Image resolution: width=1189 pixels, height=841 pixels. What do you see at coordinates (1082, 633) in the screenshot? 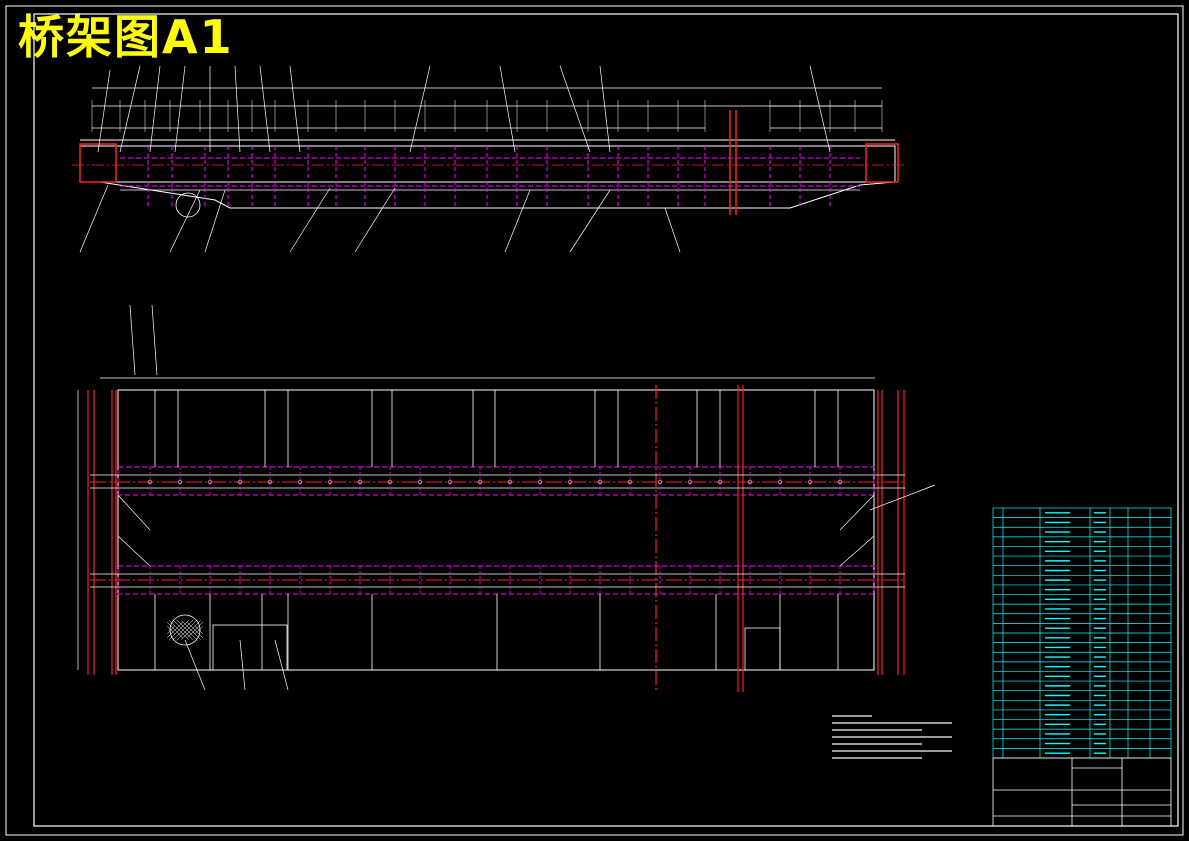
I see `parts-list-table` at bounding box center [1082, 633].